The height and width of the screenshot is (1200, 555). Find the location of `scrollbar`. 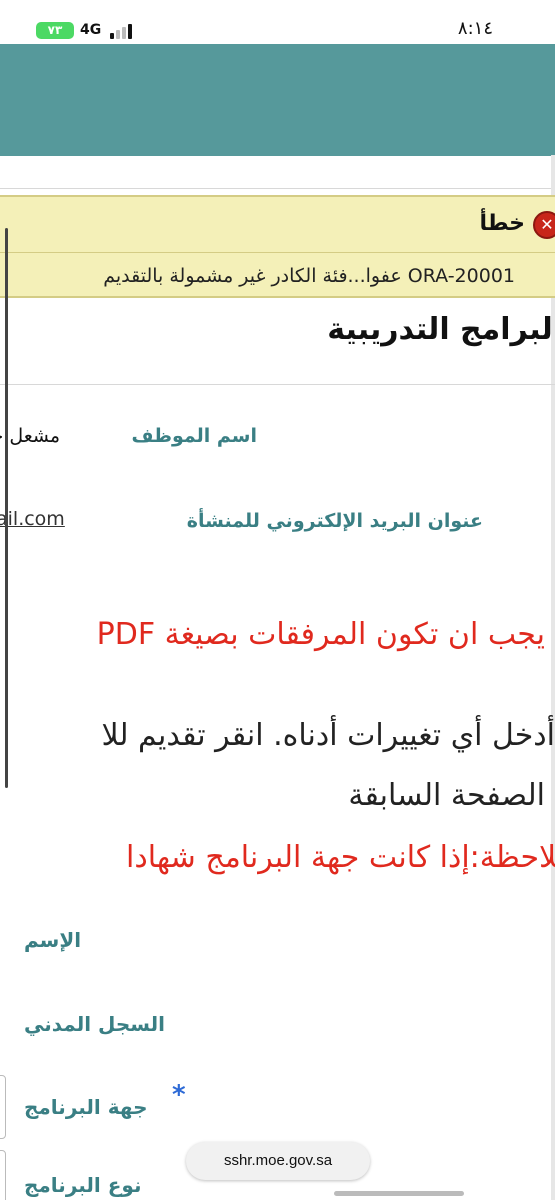

scrollbar is located at coordinates (6, 508).